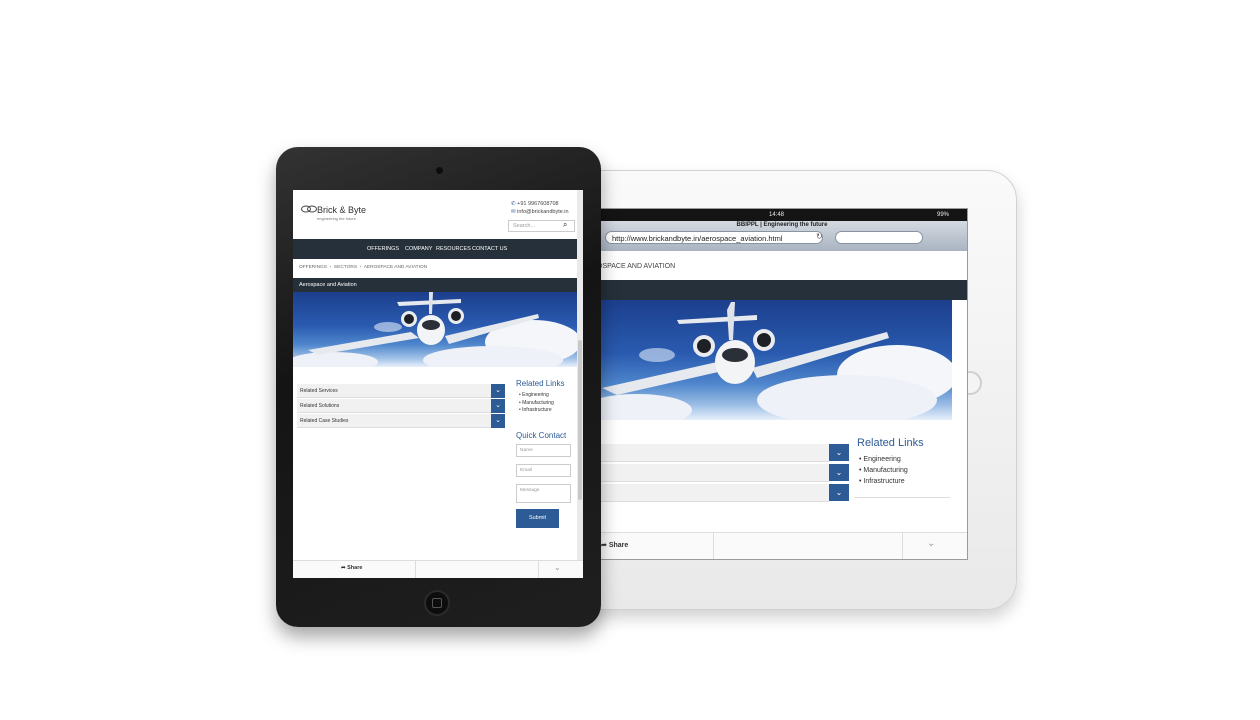 The height and width of the screenshot is (720, 1260). I want to click on submit-button: Submit, so click(537, 518).